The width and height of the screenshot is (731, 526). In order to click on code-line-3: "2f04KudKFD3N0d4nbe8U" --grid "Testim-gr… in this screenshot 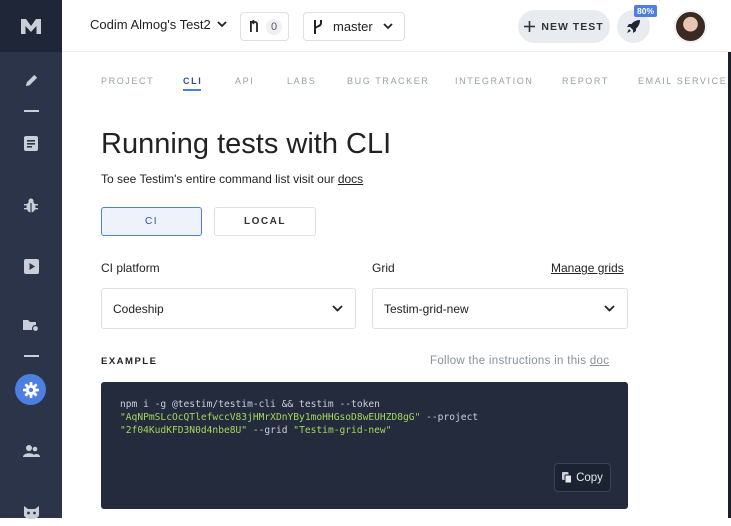, I will do `click(364, 430)`.